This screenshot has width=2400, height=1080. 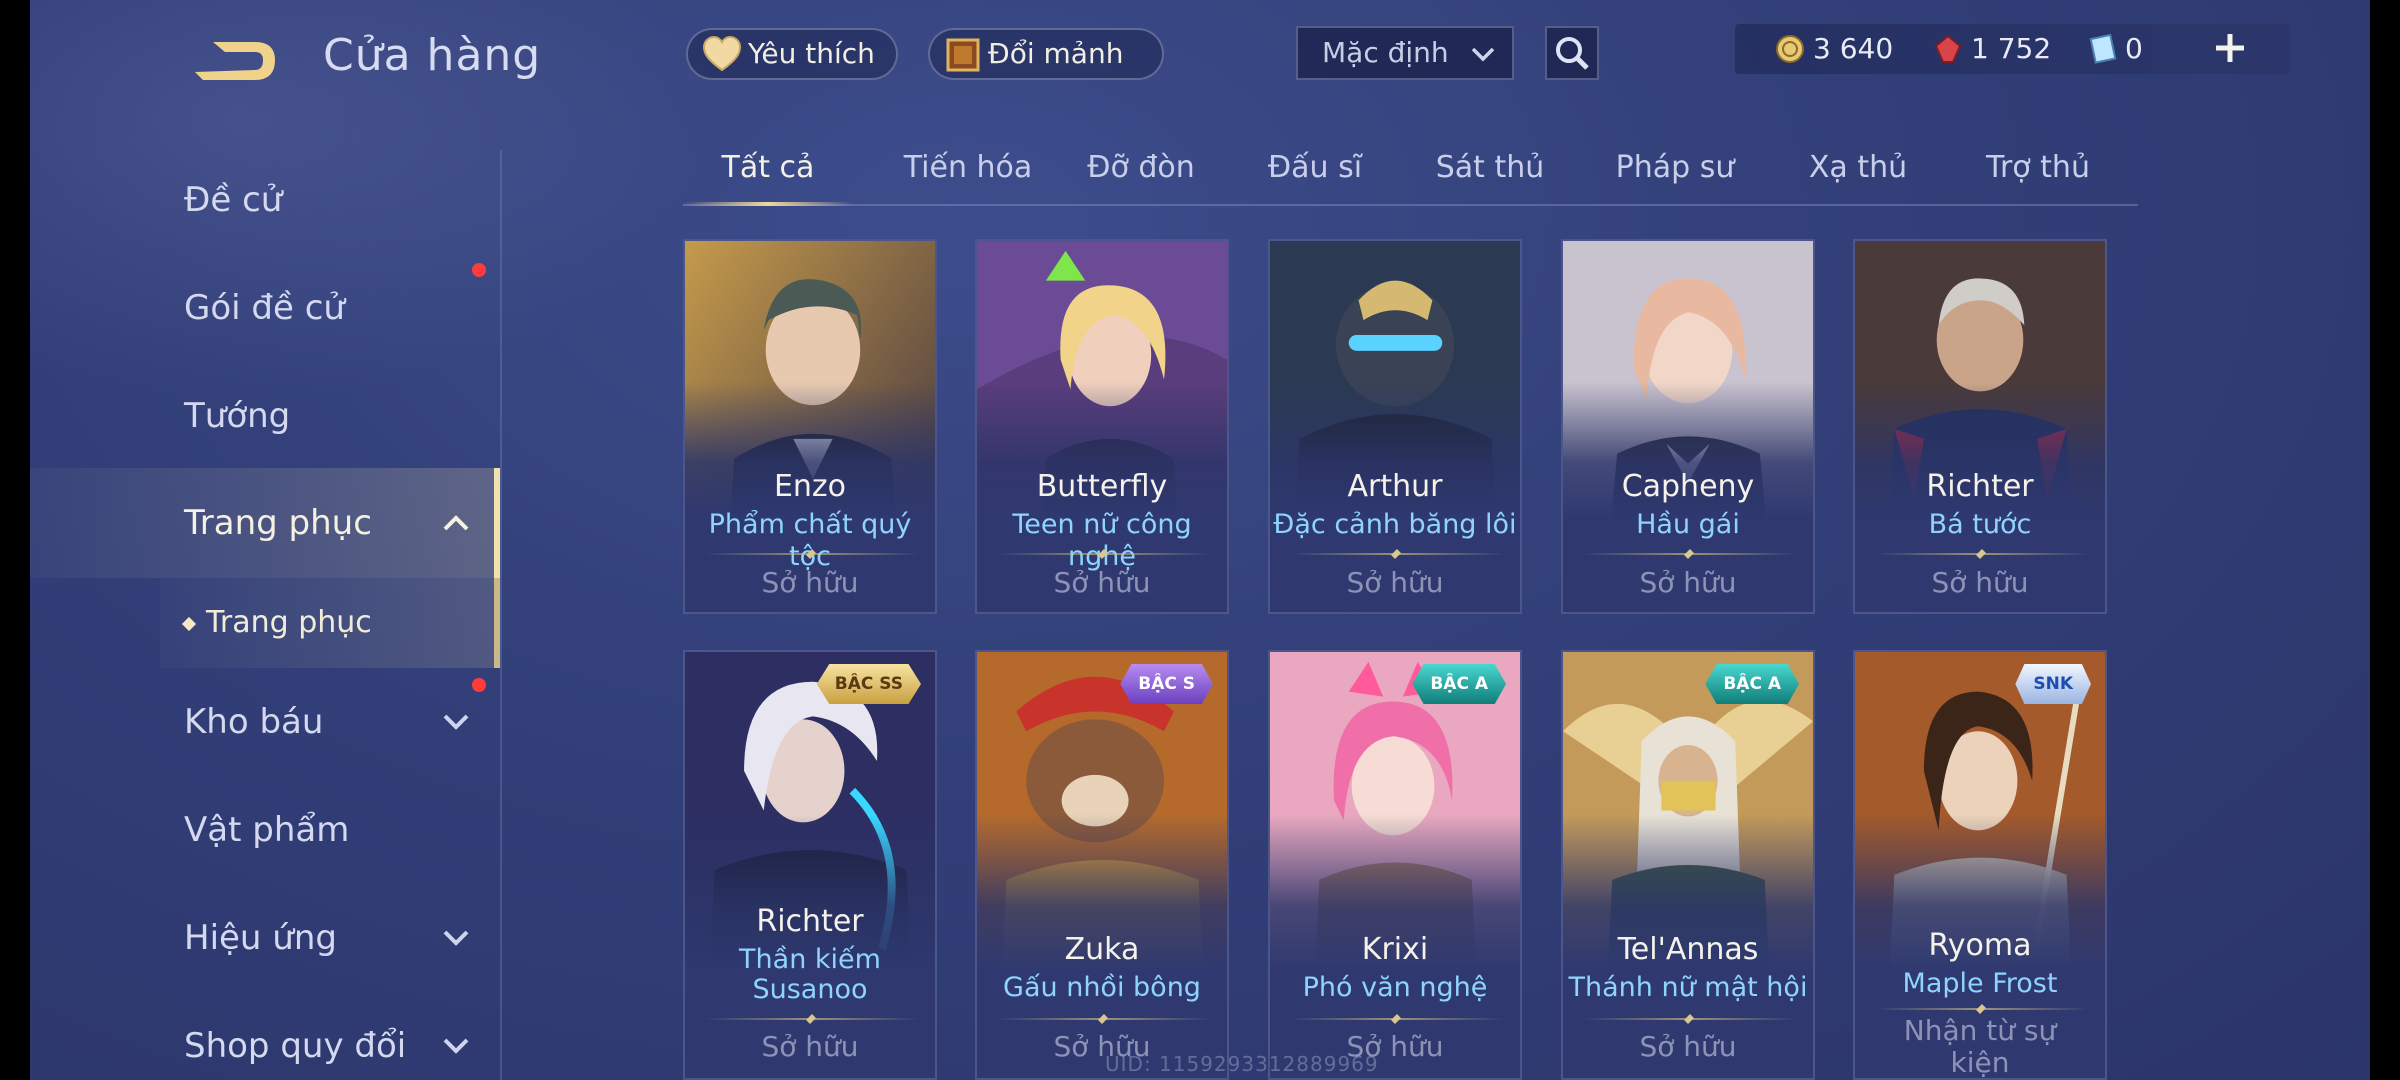 I want to click on tab-all: Tất cả, so click(x=768, y=173).